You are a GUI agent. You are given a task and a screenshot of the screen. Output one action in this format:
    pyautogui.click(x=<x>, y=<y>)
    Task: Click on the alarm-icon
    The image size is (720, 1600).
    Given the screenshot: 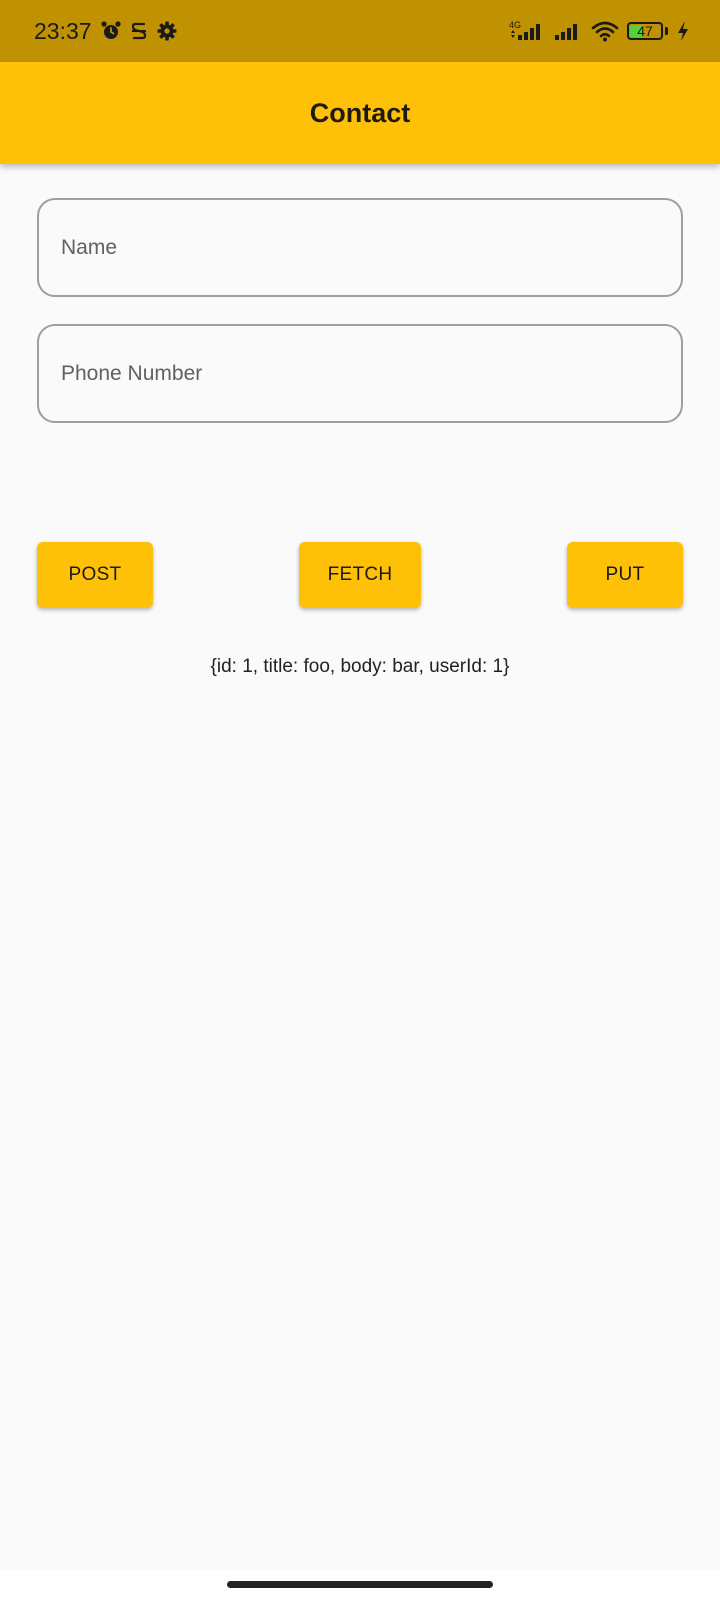 What is the action you would take?
    pyautogui.click(x=111, y=31)
    